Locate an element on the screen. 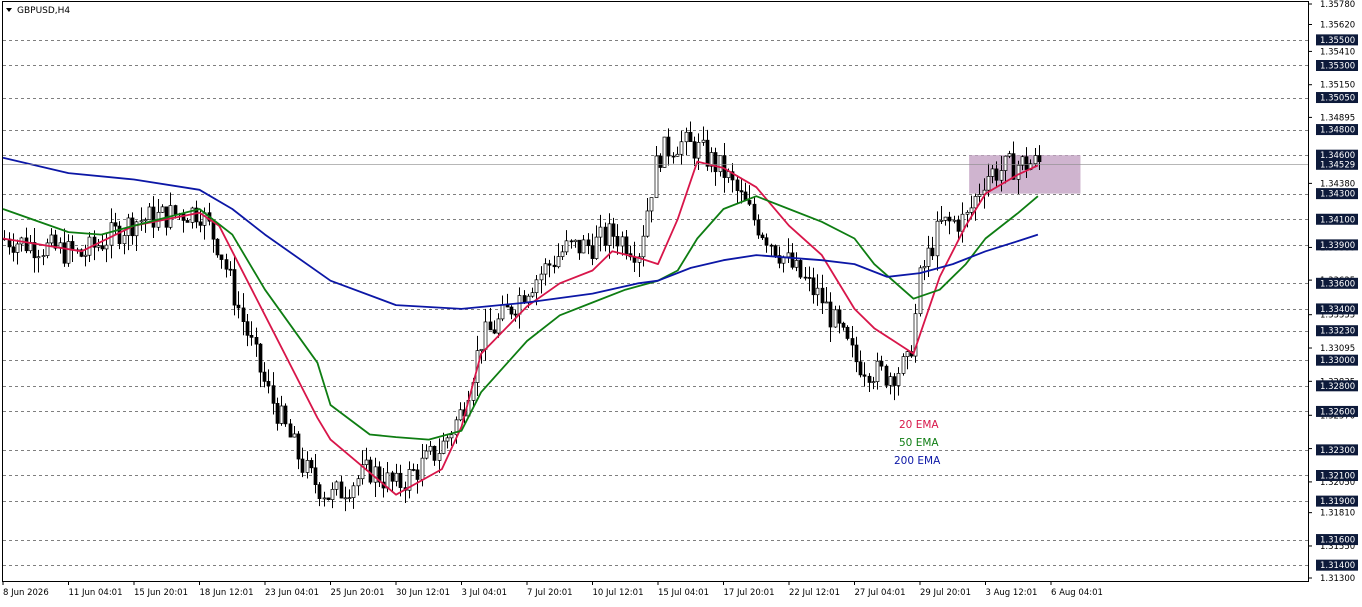 This screenshot has width=1362, height=607. level-badge-label: 1.33400 is located at coordinates (1337, 310).